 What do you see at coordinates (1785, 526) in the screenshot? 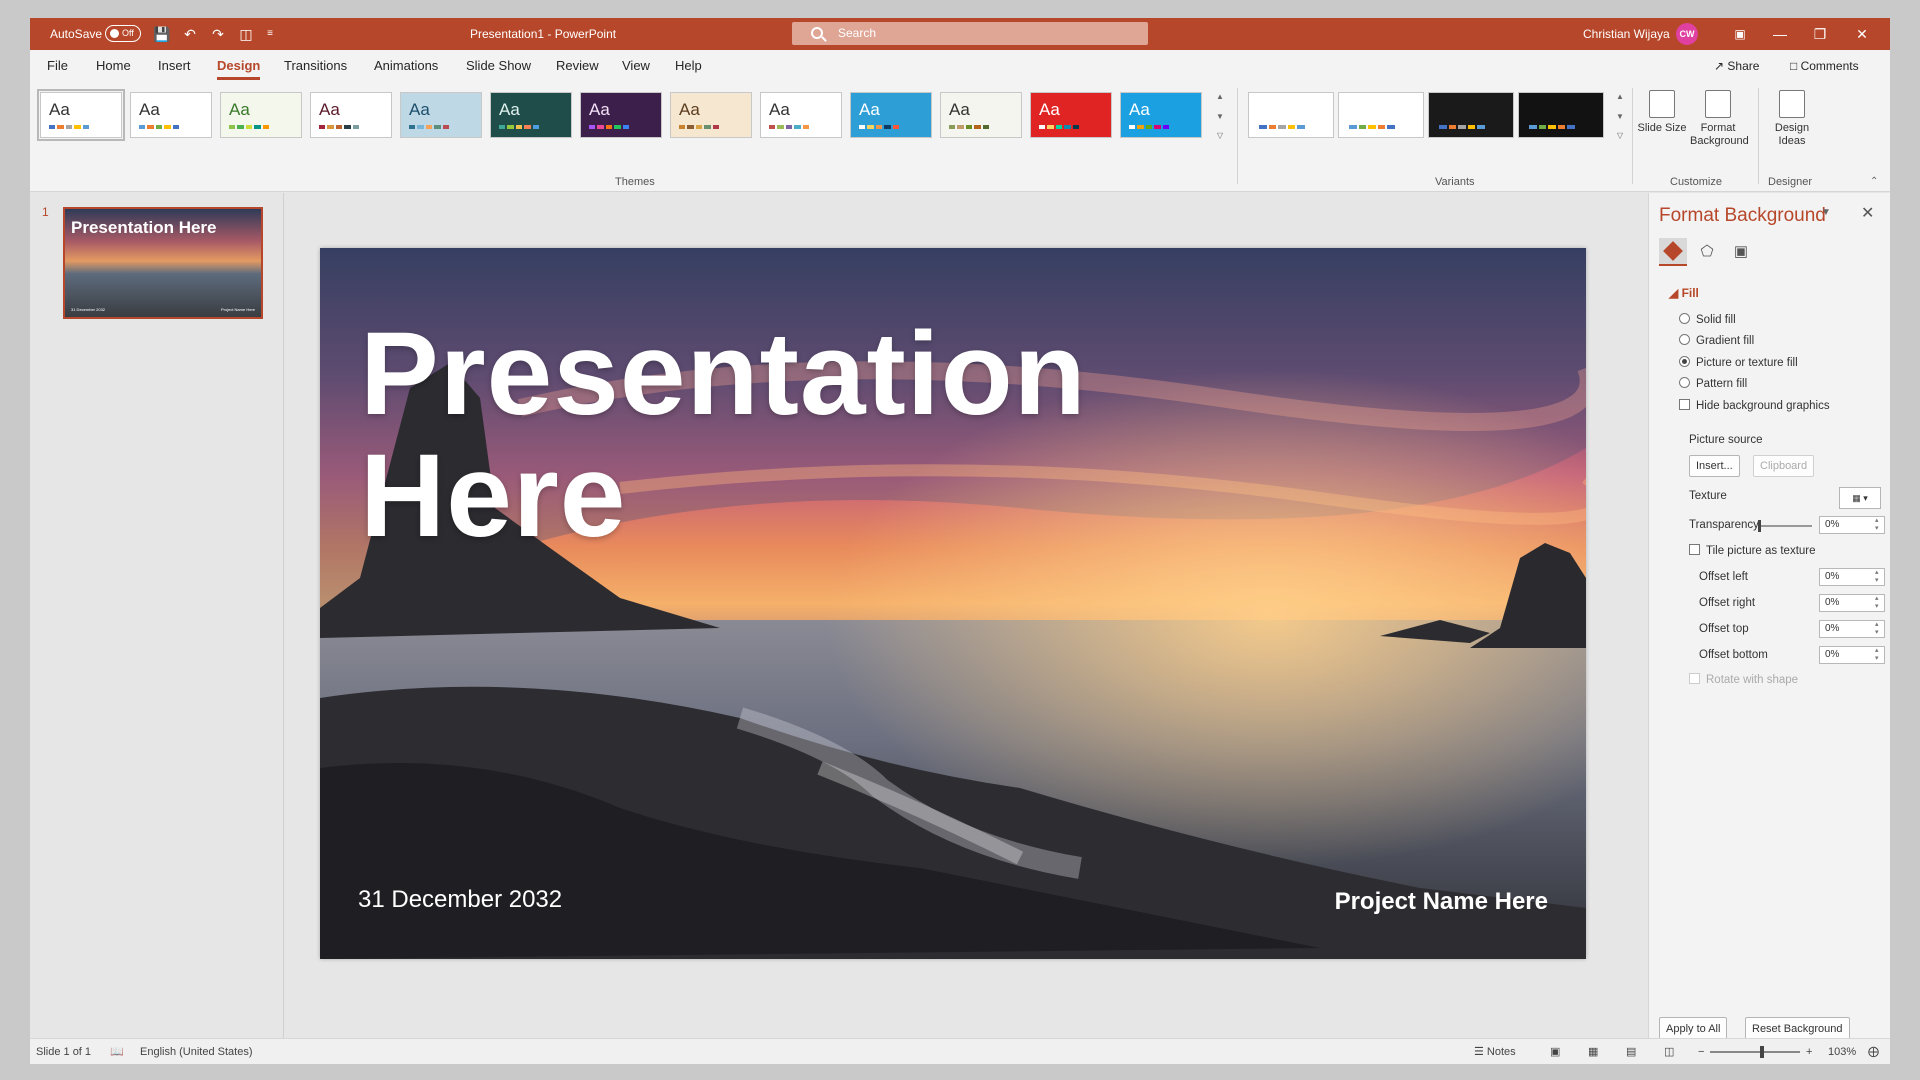
I see `transparency-slider` at bounding box center [1785, 526].